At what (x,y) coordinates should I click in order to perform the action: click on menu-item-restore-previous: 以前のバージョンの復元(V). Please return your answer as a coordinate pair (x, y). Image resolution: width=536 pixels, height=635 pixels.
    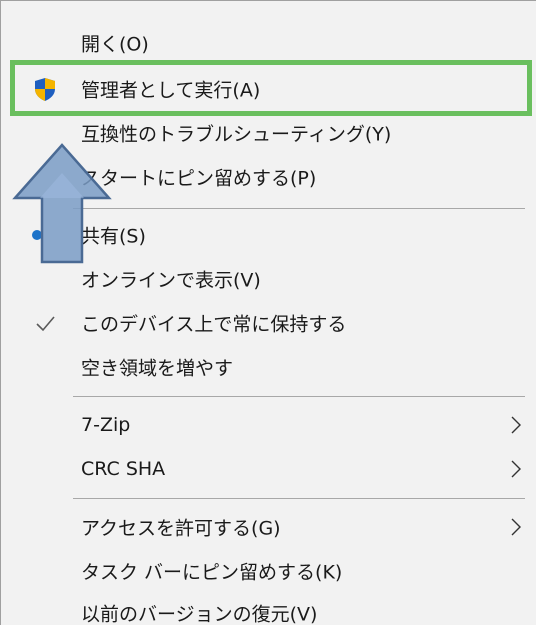
    Looking at the image, I should click on (268, 613).